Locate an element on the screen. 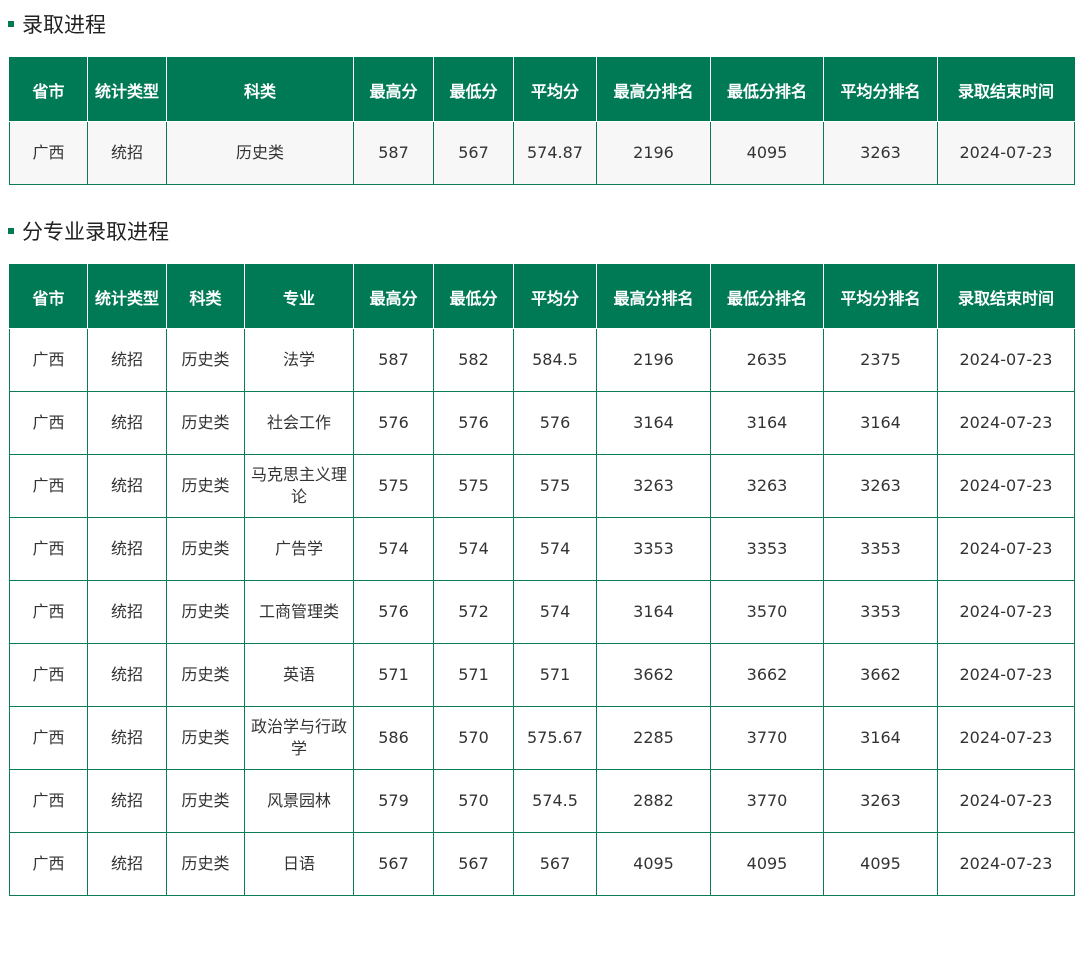 Image resolution: width=1080 pixels, height=954 pixels. cell-avg-score: 574.87 is located at coordinates (555, 153).